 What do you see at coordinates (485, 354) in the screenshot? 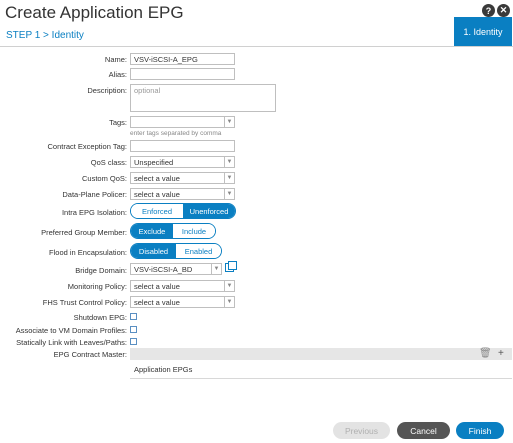
I see `trash-icon: 🗑` at bounding box center [485, 354].